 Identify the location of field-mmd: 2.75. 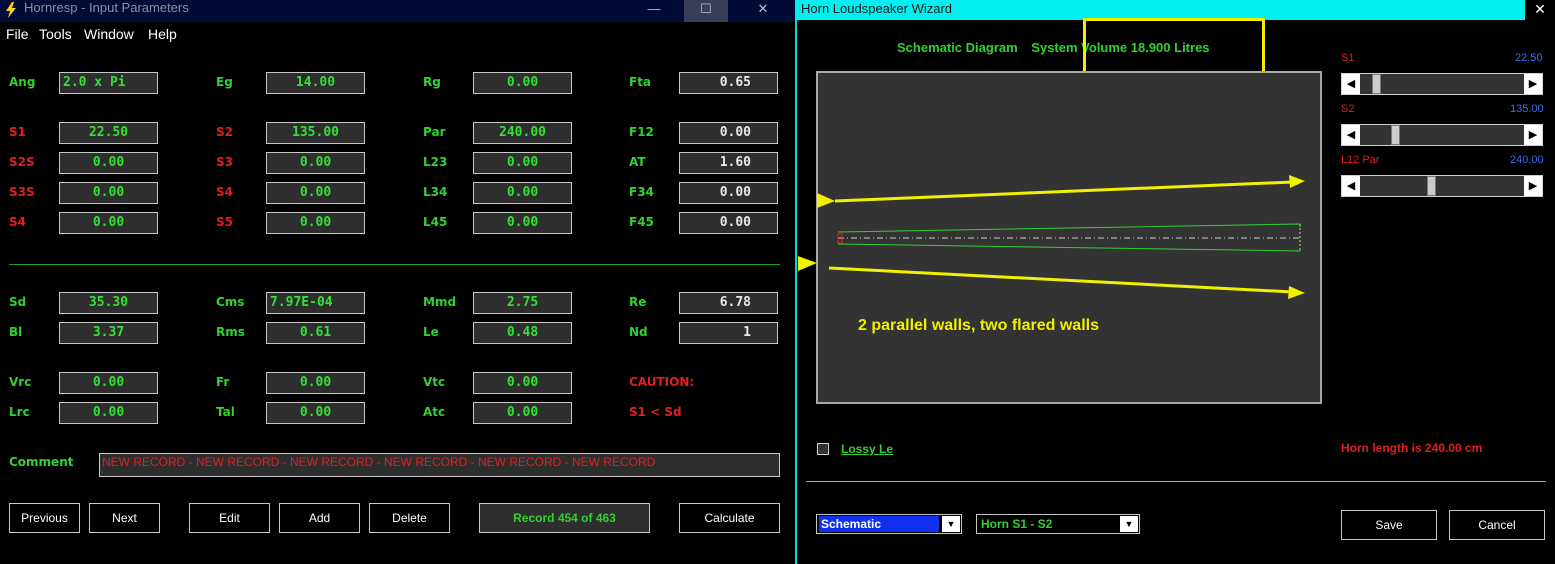
(522, 303).